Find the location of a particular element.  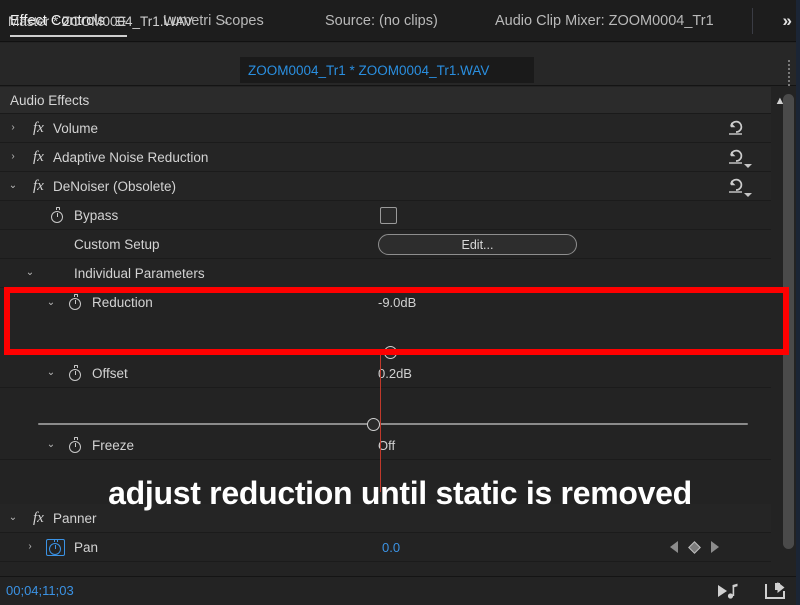

master-clip-label: Master * ZOOM0004_Tr1.WAV is located at coordinates (100, 21).